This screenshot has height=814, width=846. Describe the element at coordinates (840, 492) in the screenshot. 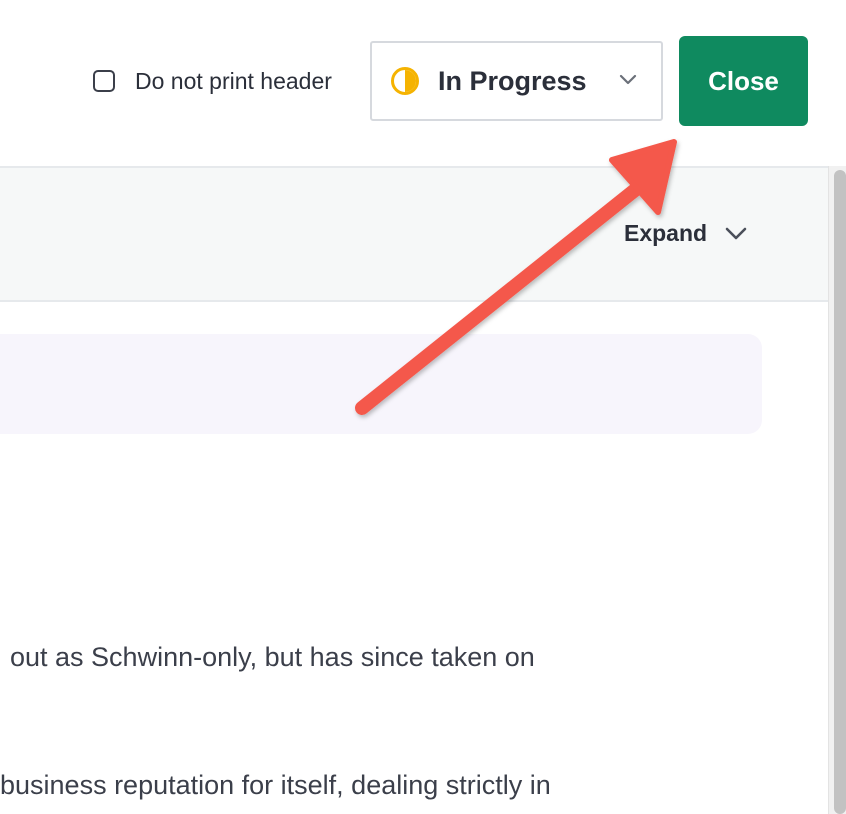

I see `scrollbar-thumb` at that location.